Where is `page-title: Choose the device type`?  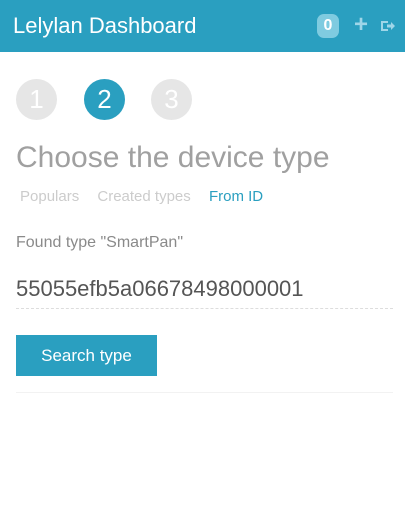
page-title: Choose the device type is located at coordinates (173, 157).